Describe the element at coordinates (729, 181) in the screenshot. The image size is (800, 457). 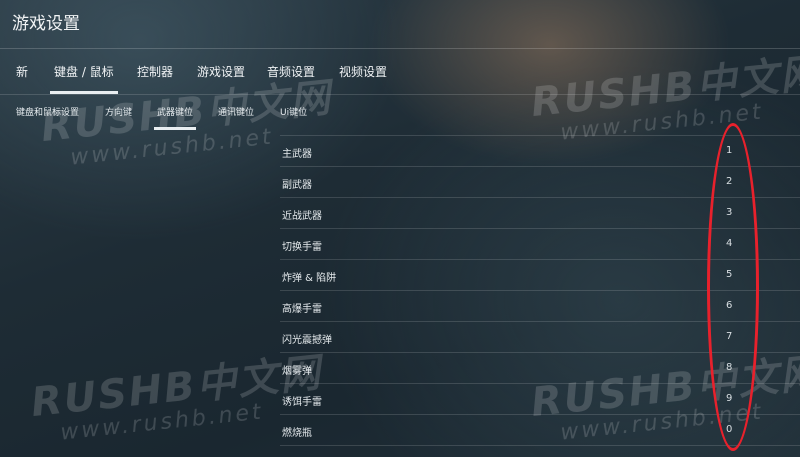
I see `keybind-key: 2` at that location.